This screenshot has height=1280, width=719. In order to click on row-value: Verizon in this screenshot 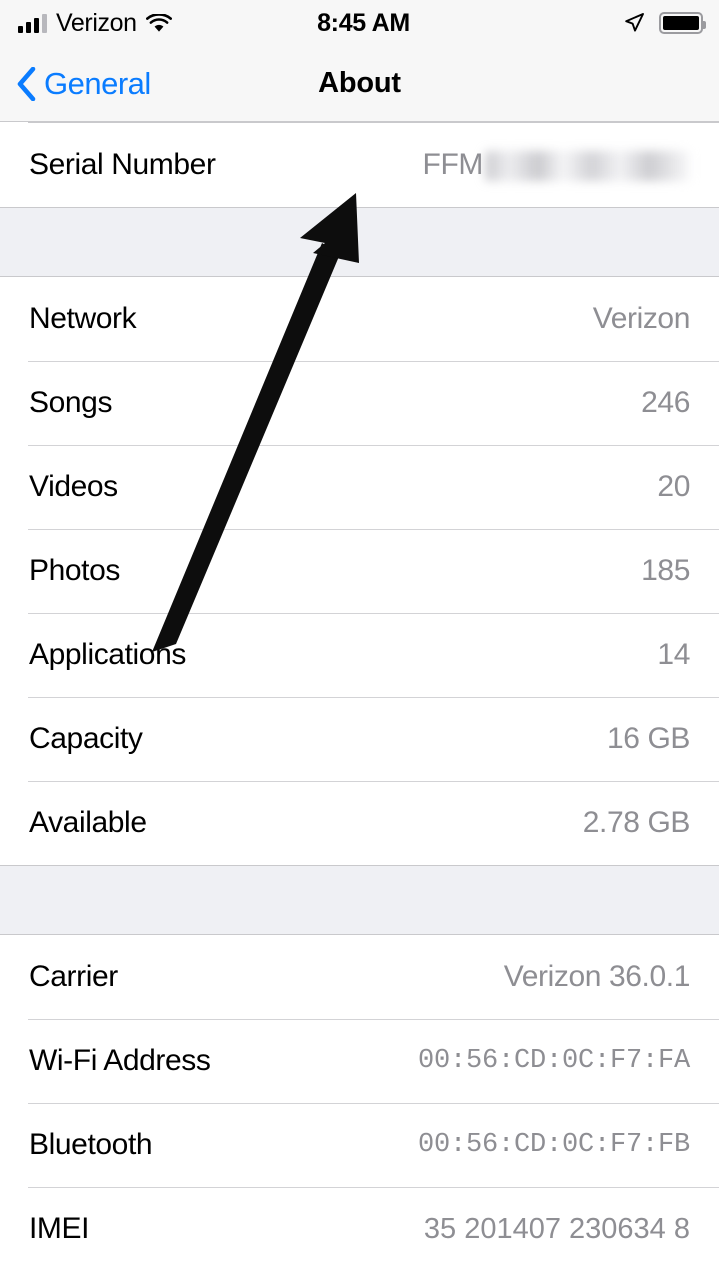, I will do `click(641, 318)`.